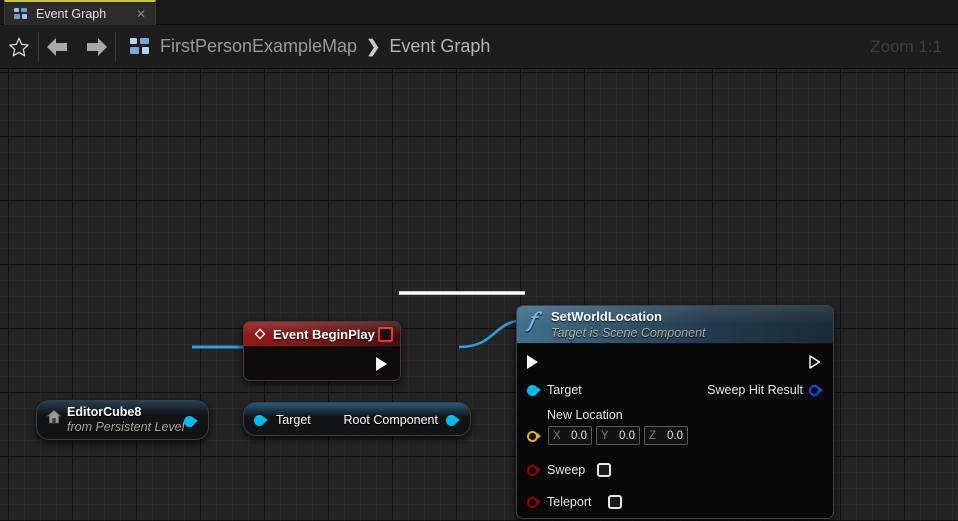  I want to click on sweep-checkbox, so click(604, 470).